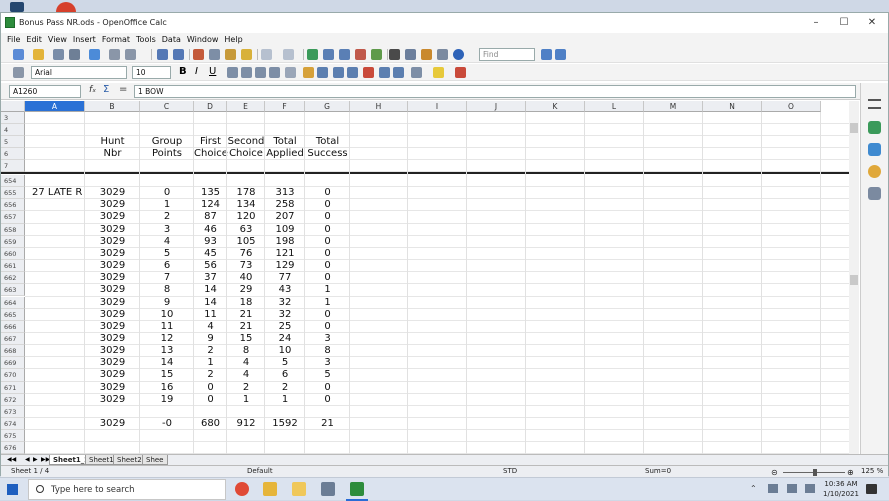 The width and height of the screenshot is (889, 501). I want to click on rows-cell: 32, so click(285, 303).